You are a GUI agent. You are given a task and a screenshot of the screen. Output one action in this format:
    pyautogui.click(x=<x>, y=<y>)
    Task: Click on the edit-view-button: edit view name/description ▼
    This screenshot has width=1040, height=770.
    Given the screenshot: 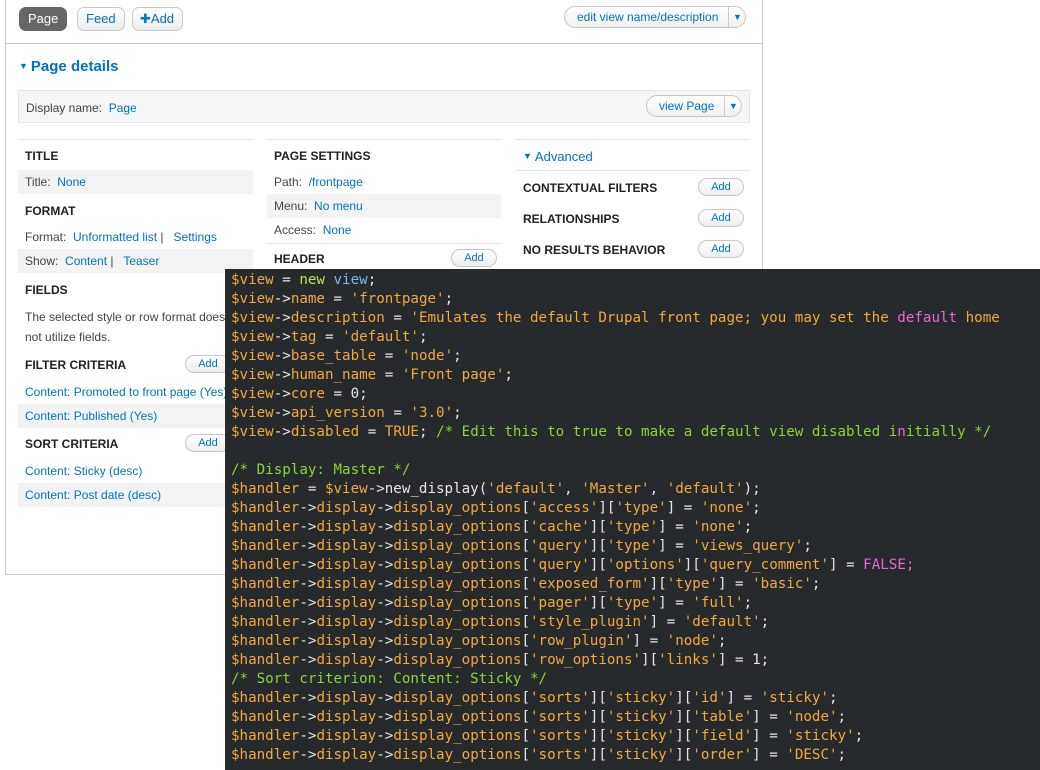 What is the action you would take?
    pyautogui.click(x=655, y=17)
    